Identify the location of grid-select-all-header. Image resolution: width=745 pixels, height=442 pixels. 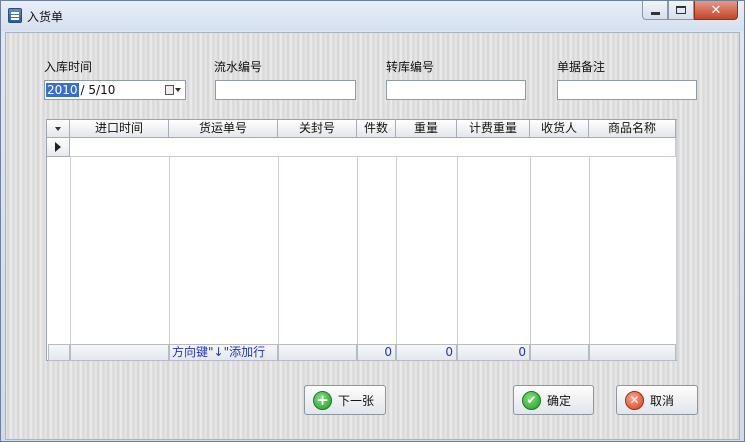
(58, 129).